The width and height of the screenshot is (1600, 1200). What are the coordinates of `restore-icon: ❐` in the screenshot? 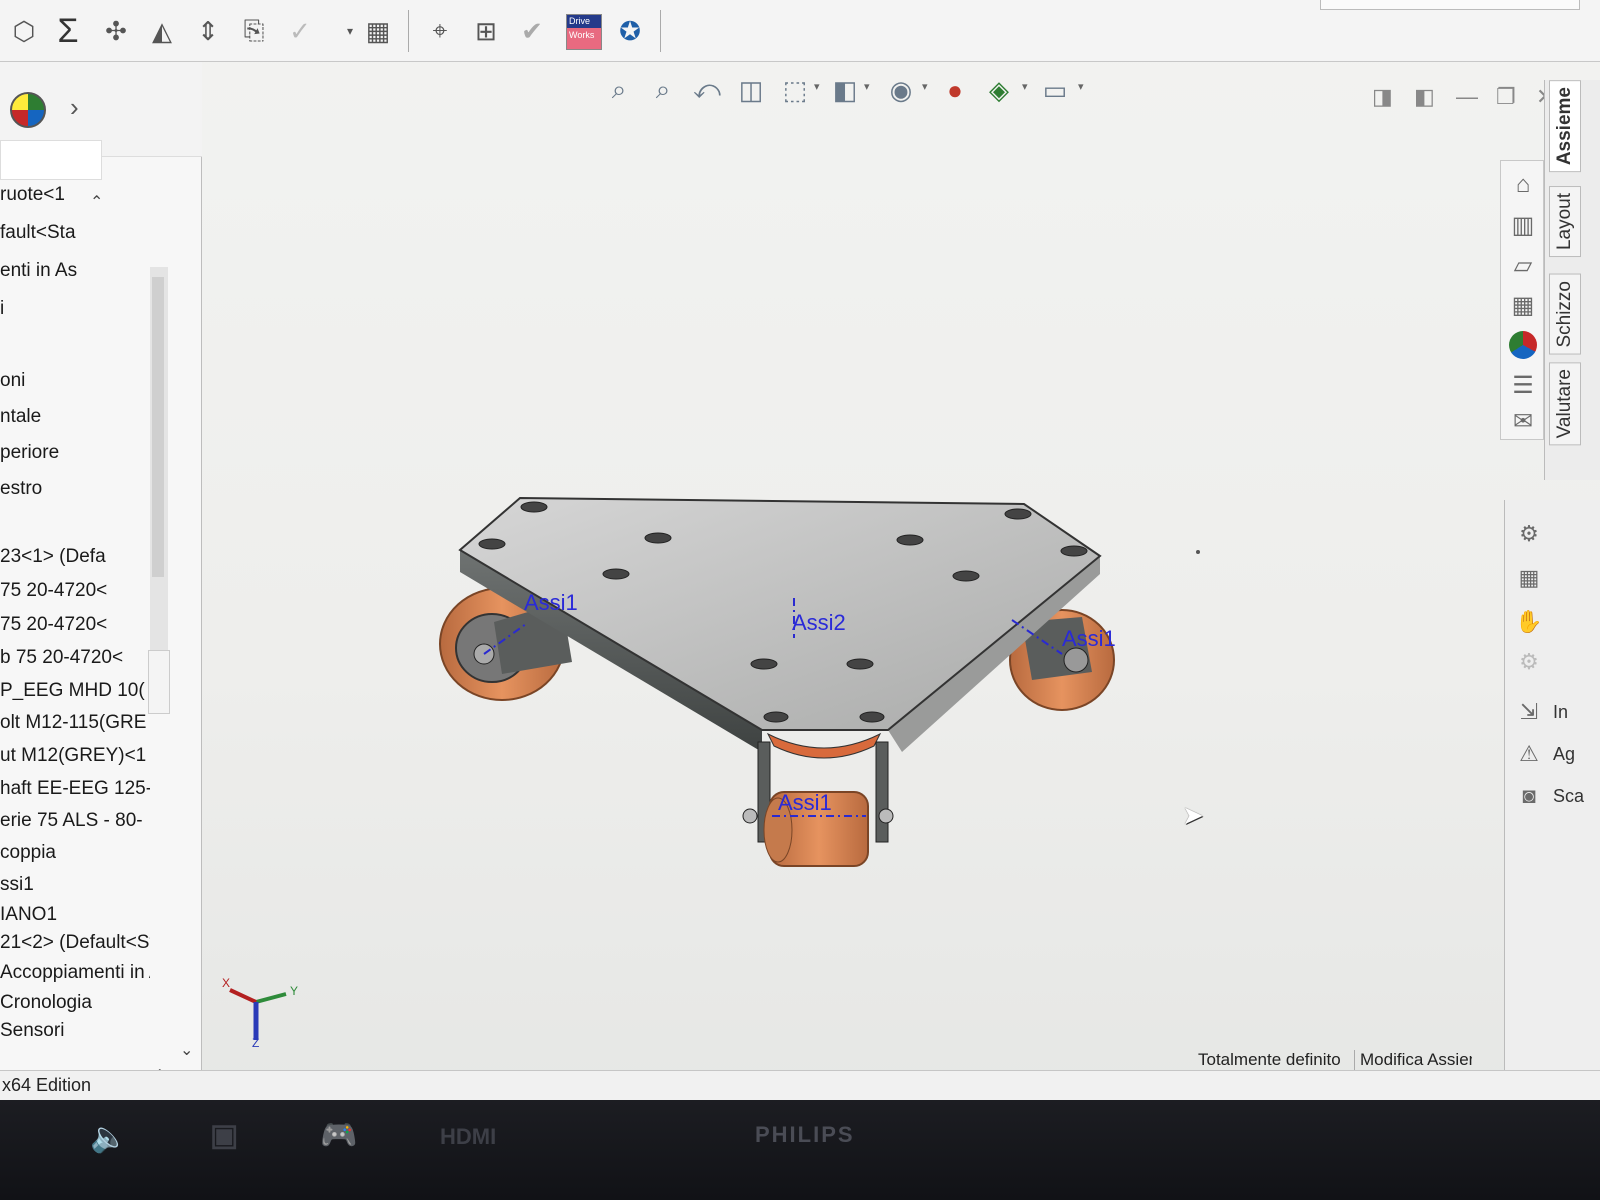 It's located at (1506, 97).